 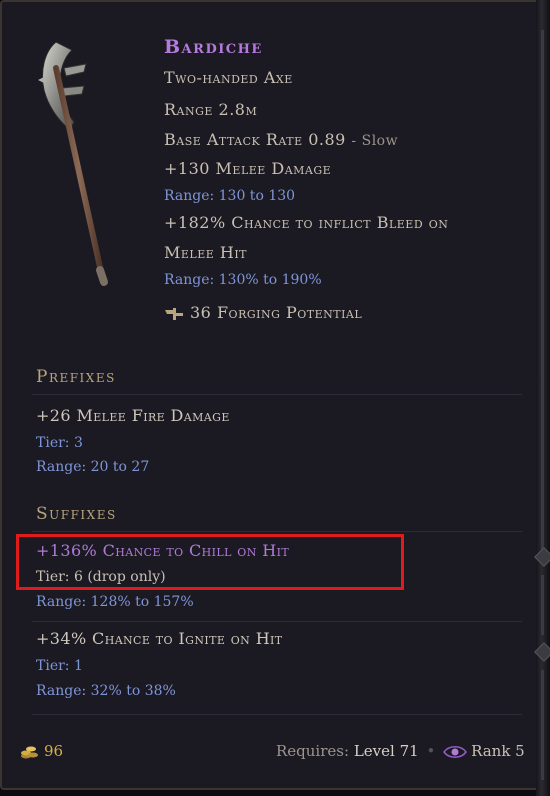 I want to click on highlight-box, so click(x=210, y=562).